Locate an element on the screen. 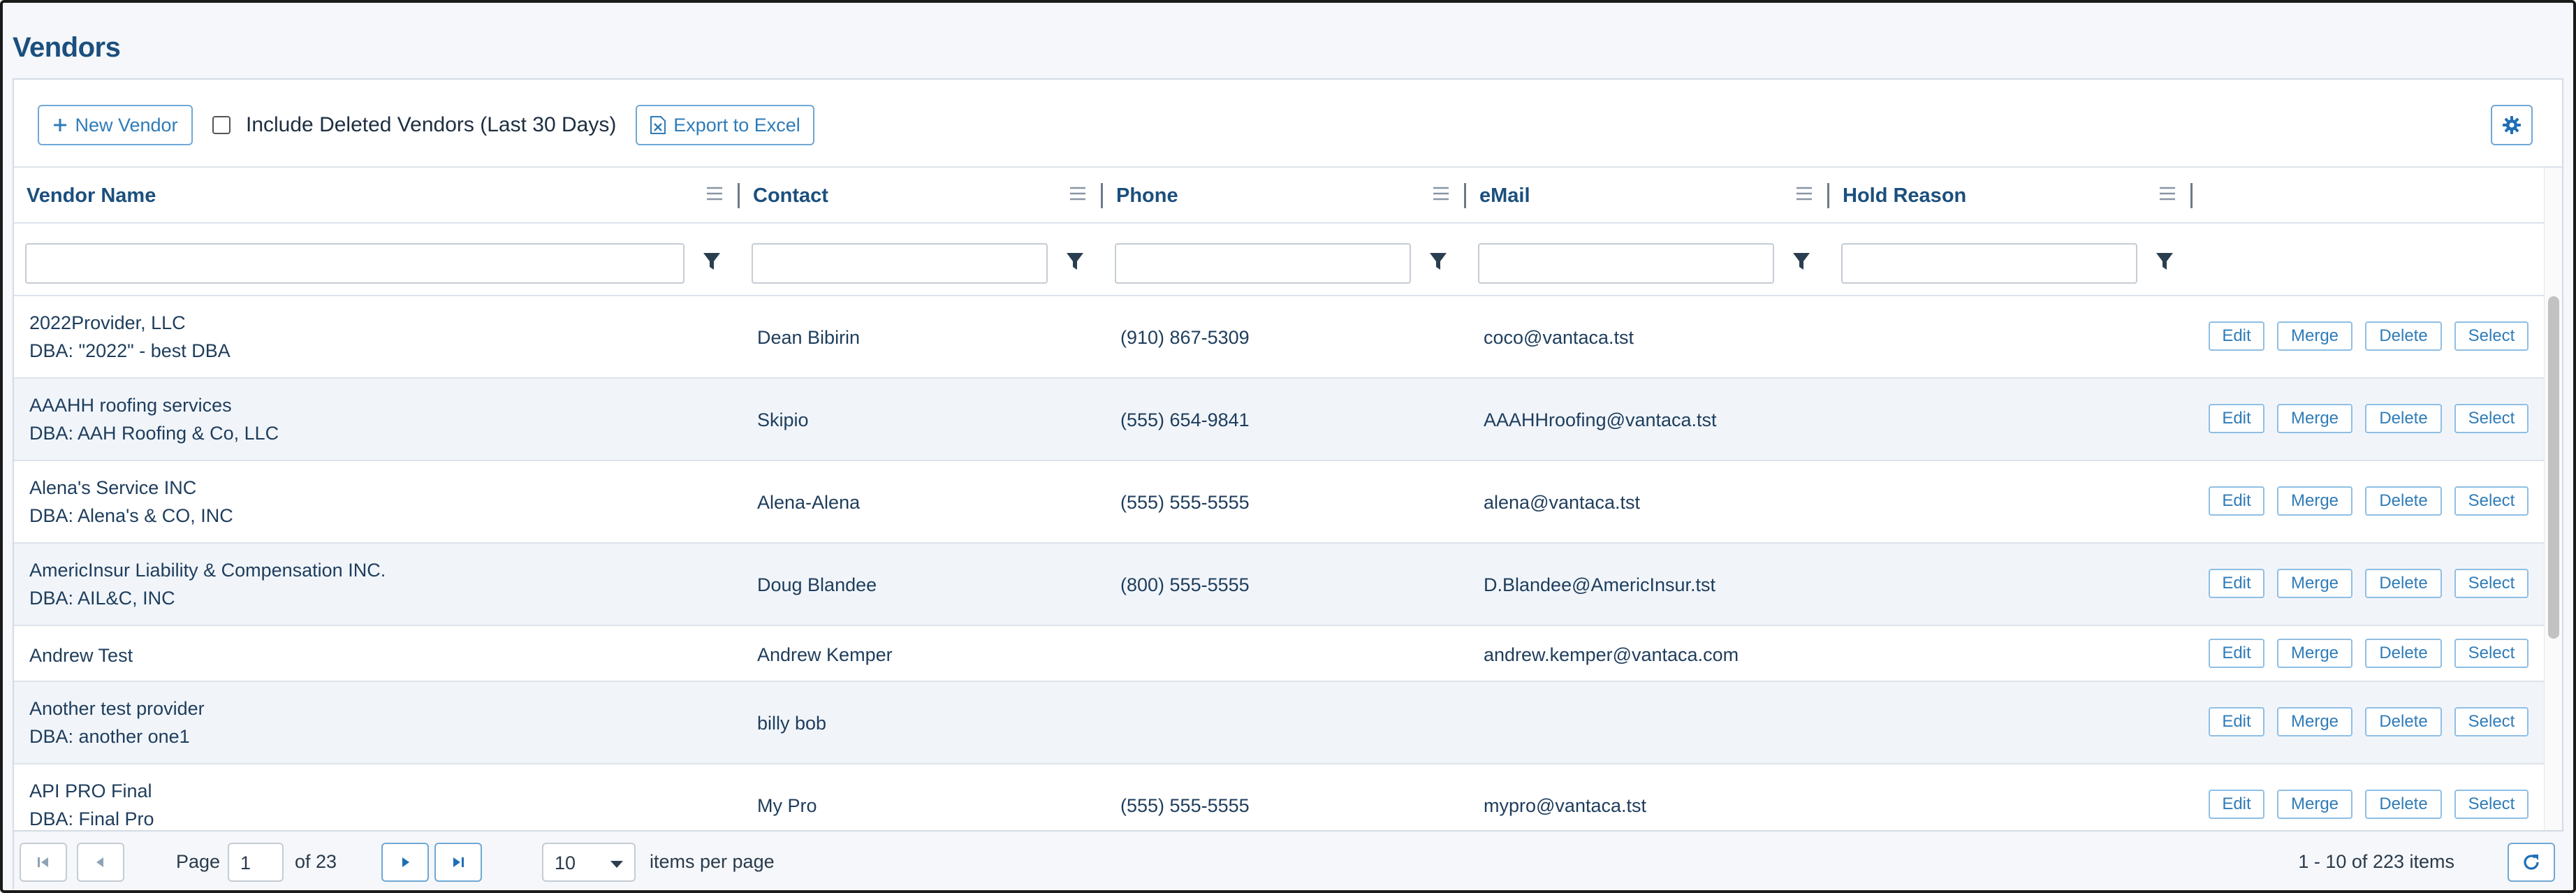 This screenshot has width=2576, height=893. vendor-name: Alena's Service INC is located at coordinates (113, 488).